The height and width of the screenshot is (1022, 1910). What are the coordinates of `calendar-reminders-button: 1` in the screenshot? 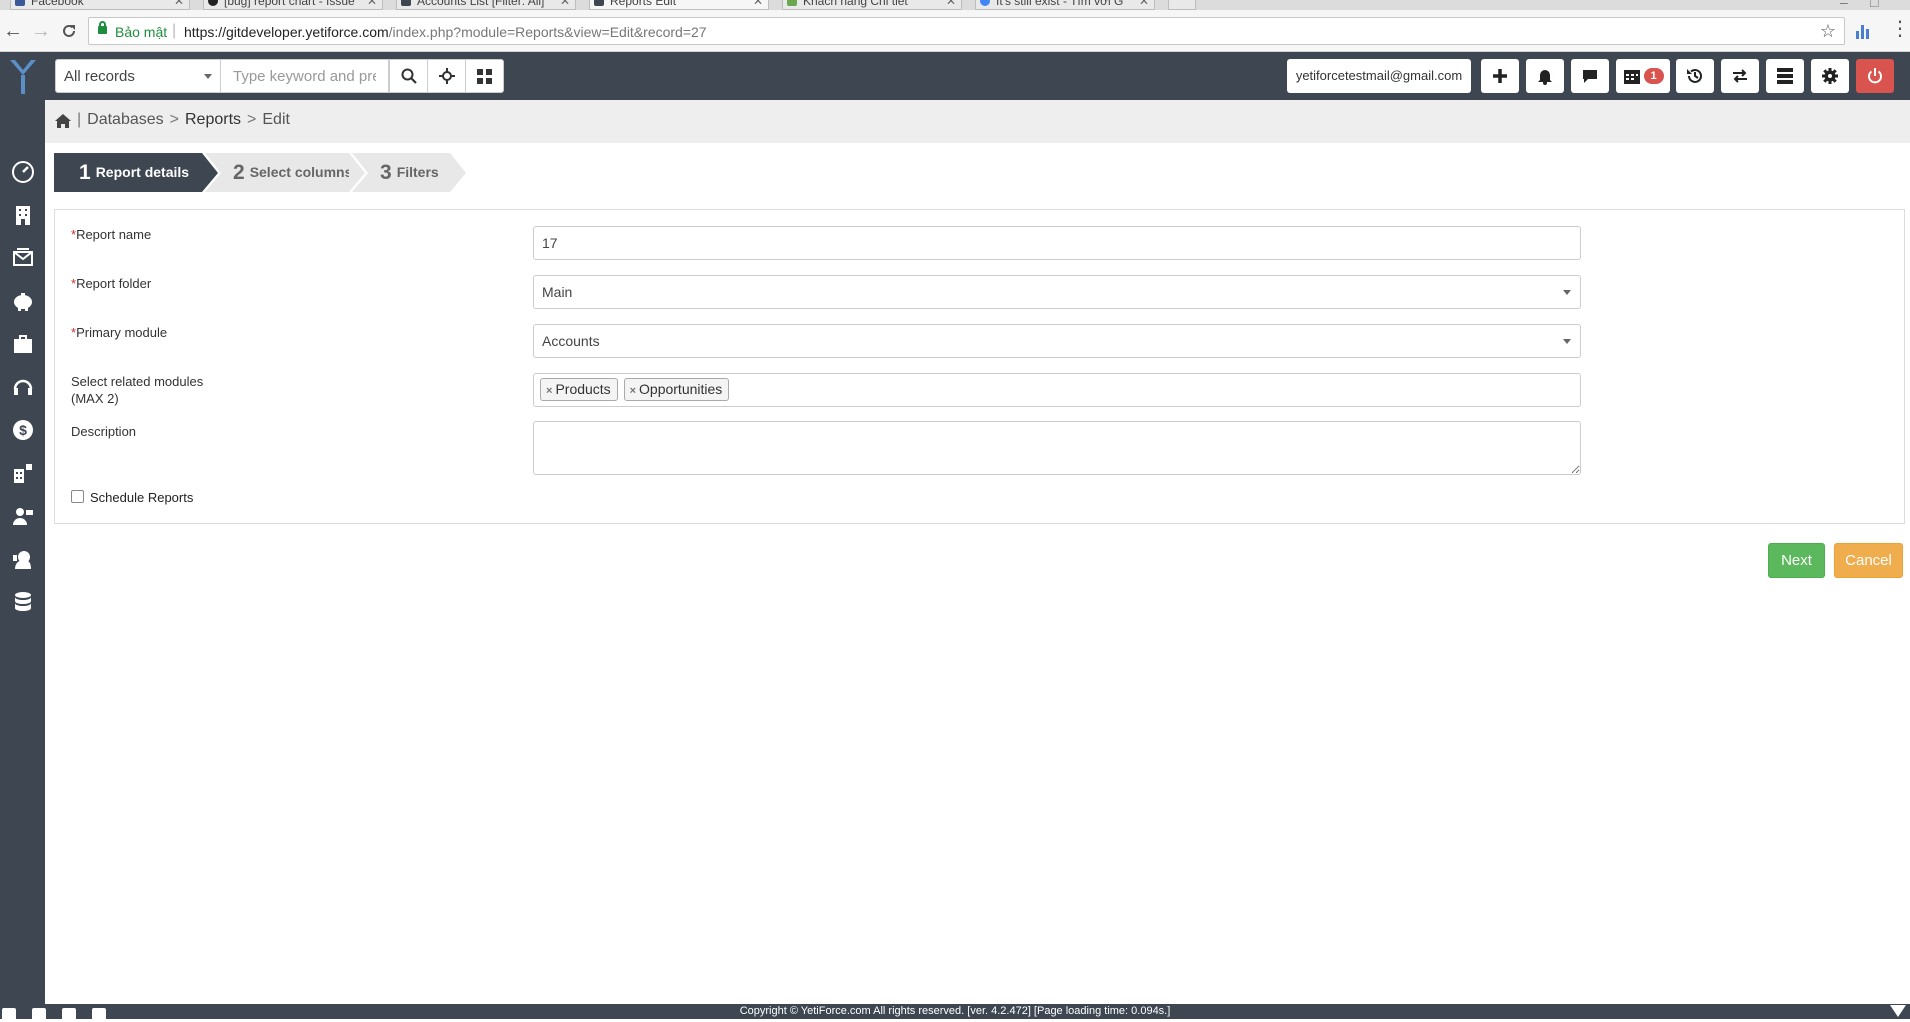 It's located at (1643, 76).